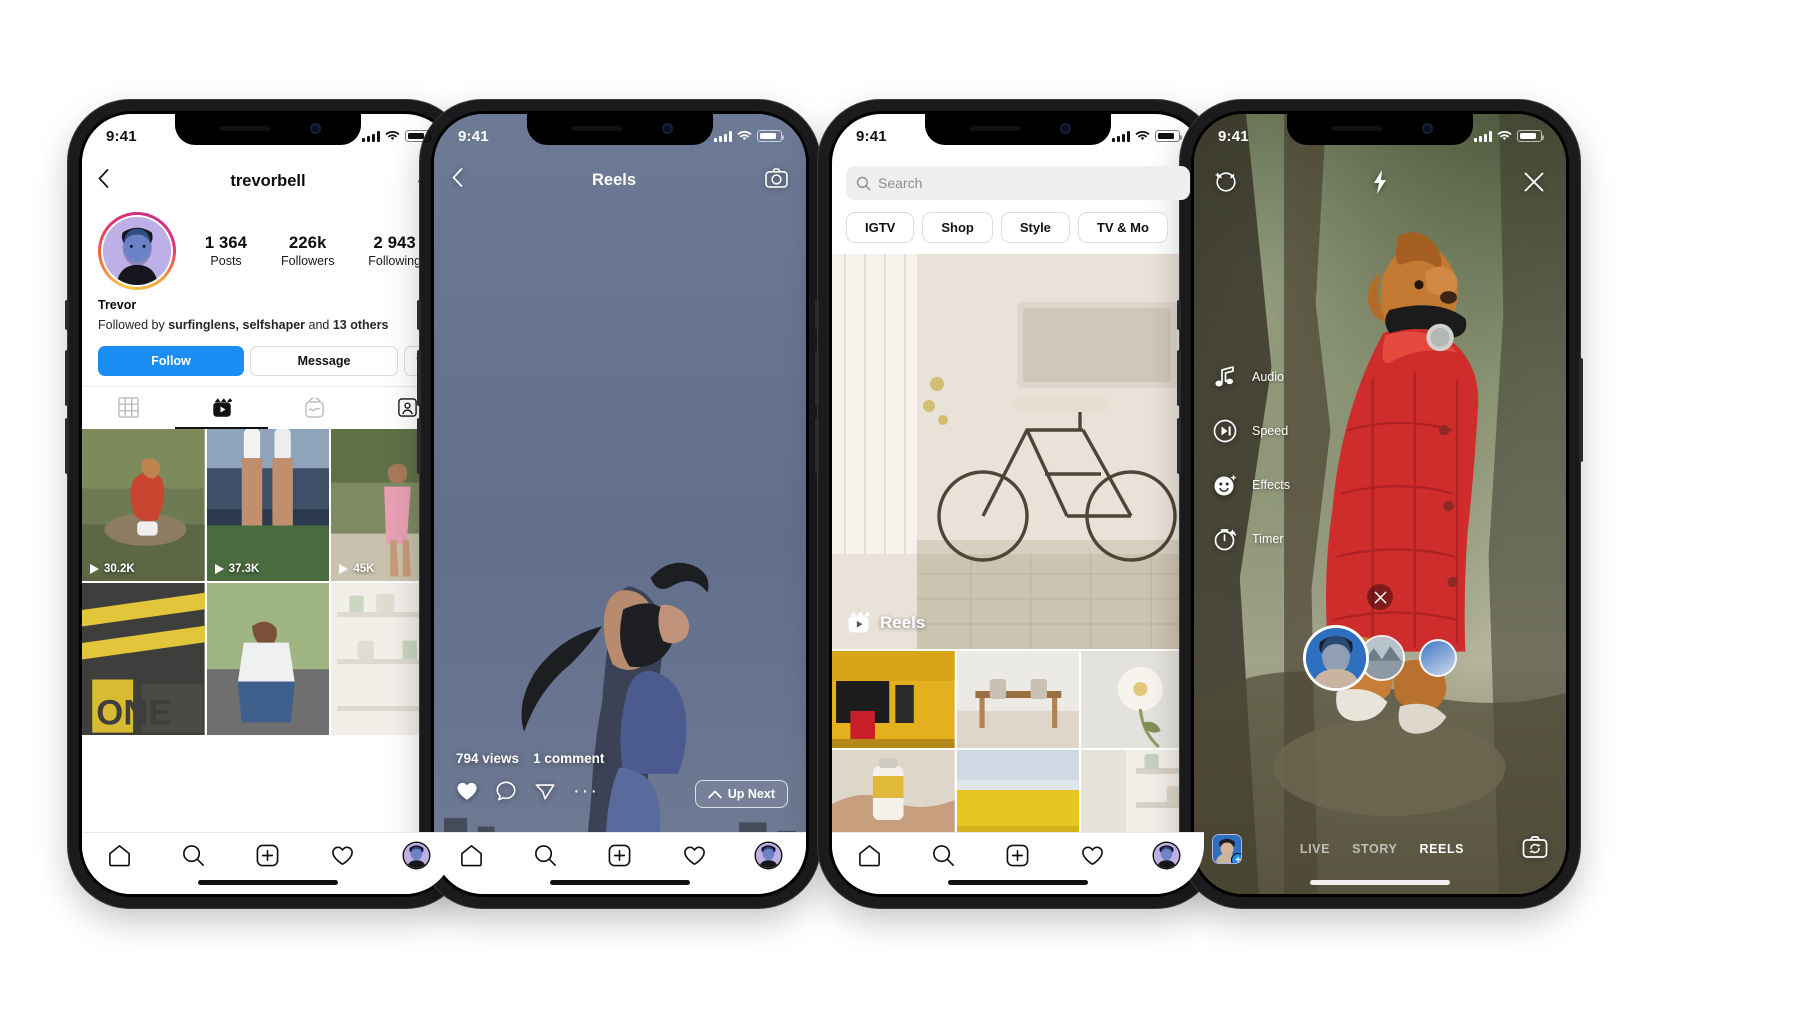 This screenshot has height=1018, width=1818. I want to click on play-icon, so click(94, 568).